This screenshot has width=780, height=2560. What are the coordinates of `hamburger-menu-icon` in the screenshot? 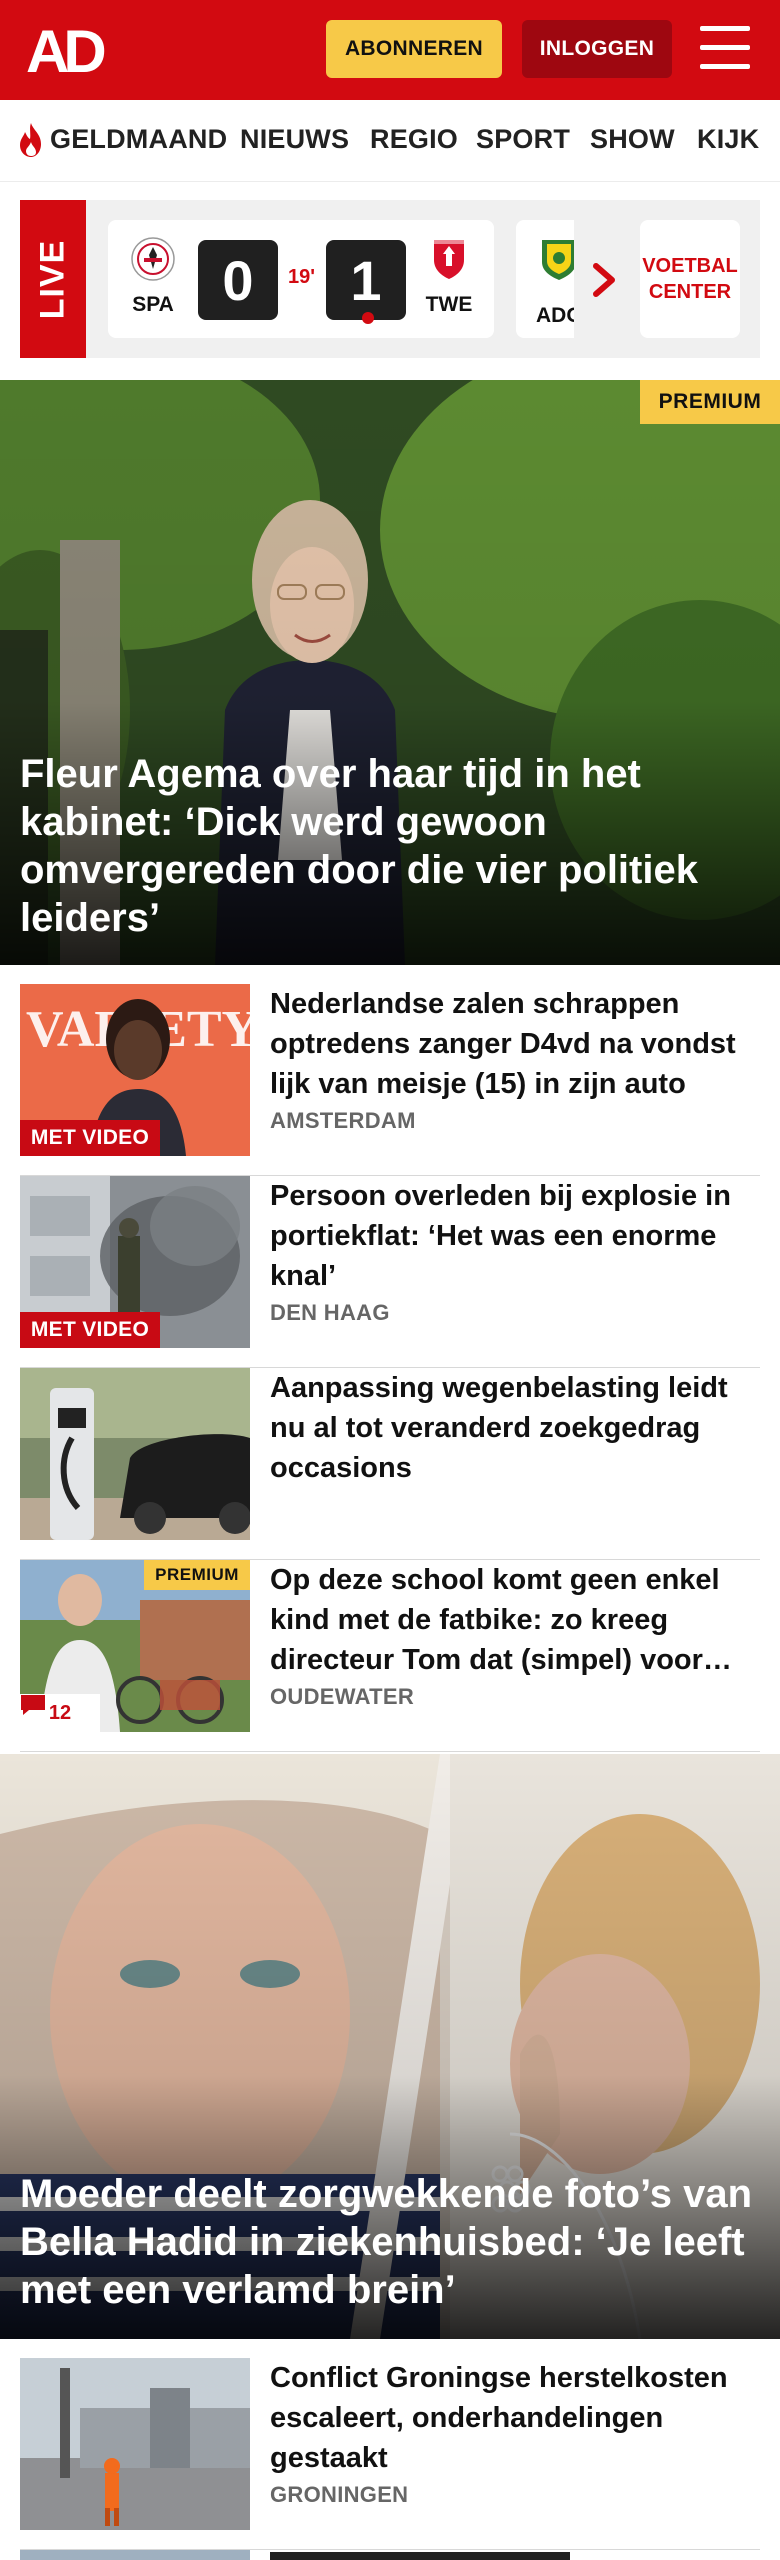 It's located at (726, 49).